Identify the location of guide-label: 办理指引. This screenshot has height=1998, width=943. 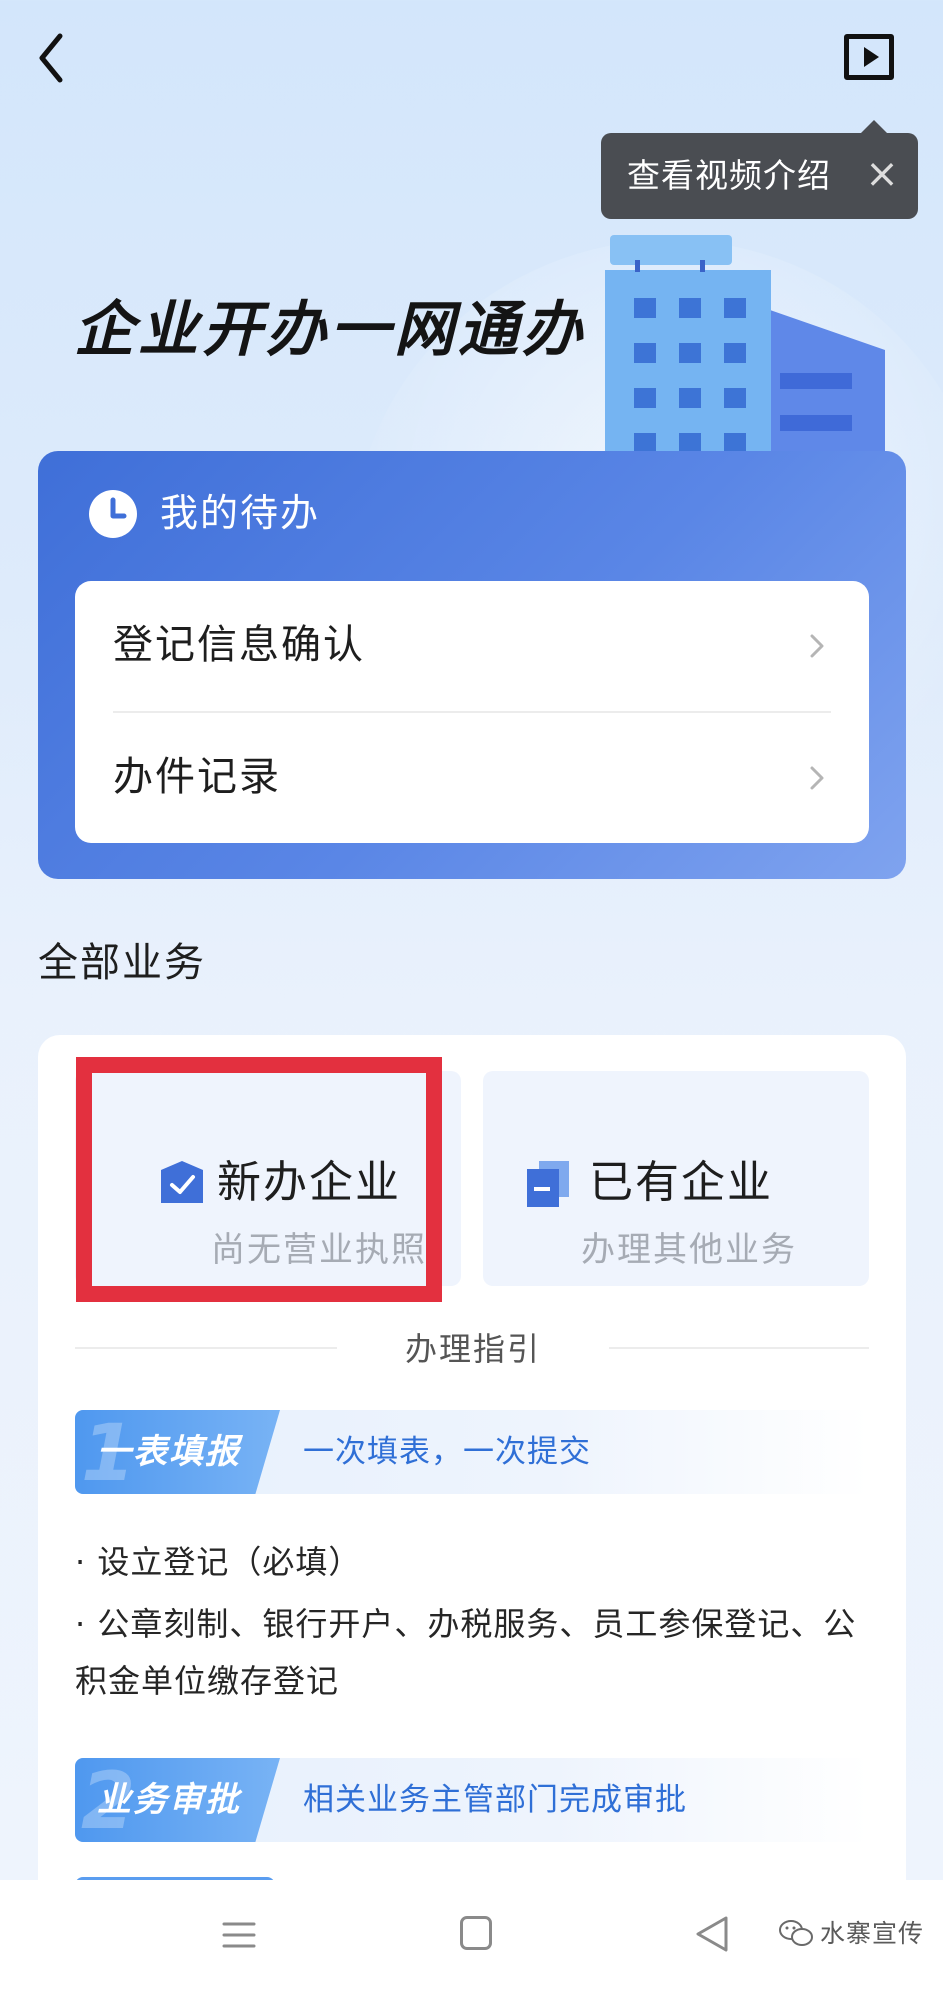
(472, 1349).